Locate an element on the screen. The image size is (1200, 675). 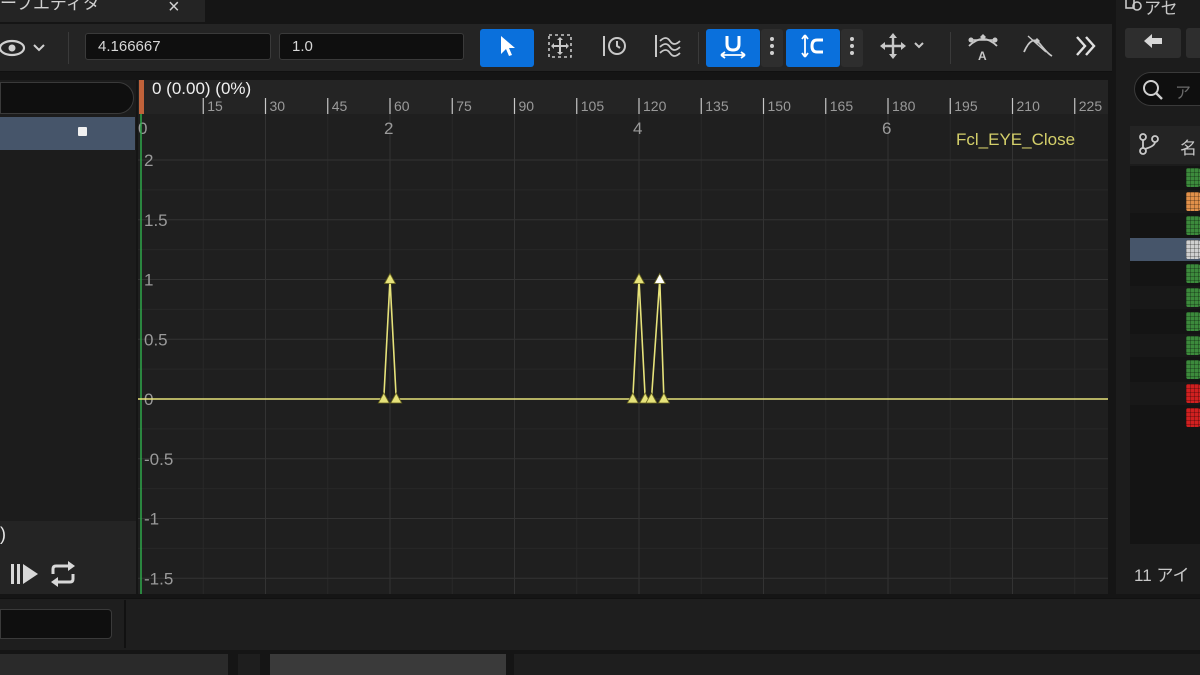
x-axis-label: 4 is located at coordinates (637, 128).